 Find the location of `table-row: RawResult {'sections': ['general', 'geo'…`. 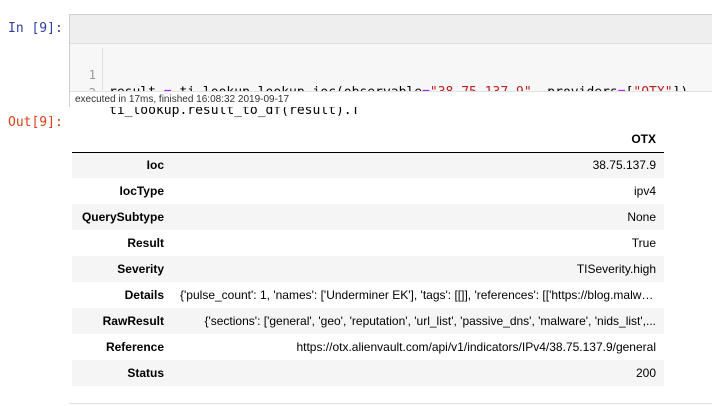

table-row: RawResult {'sections': ['general', 'geo'… is located at coordinates (368, 321).